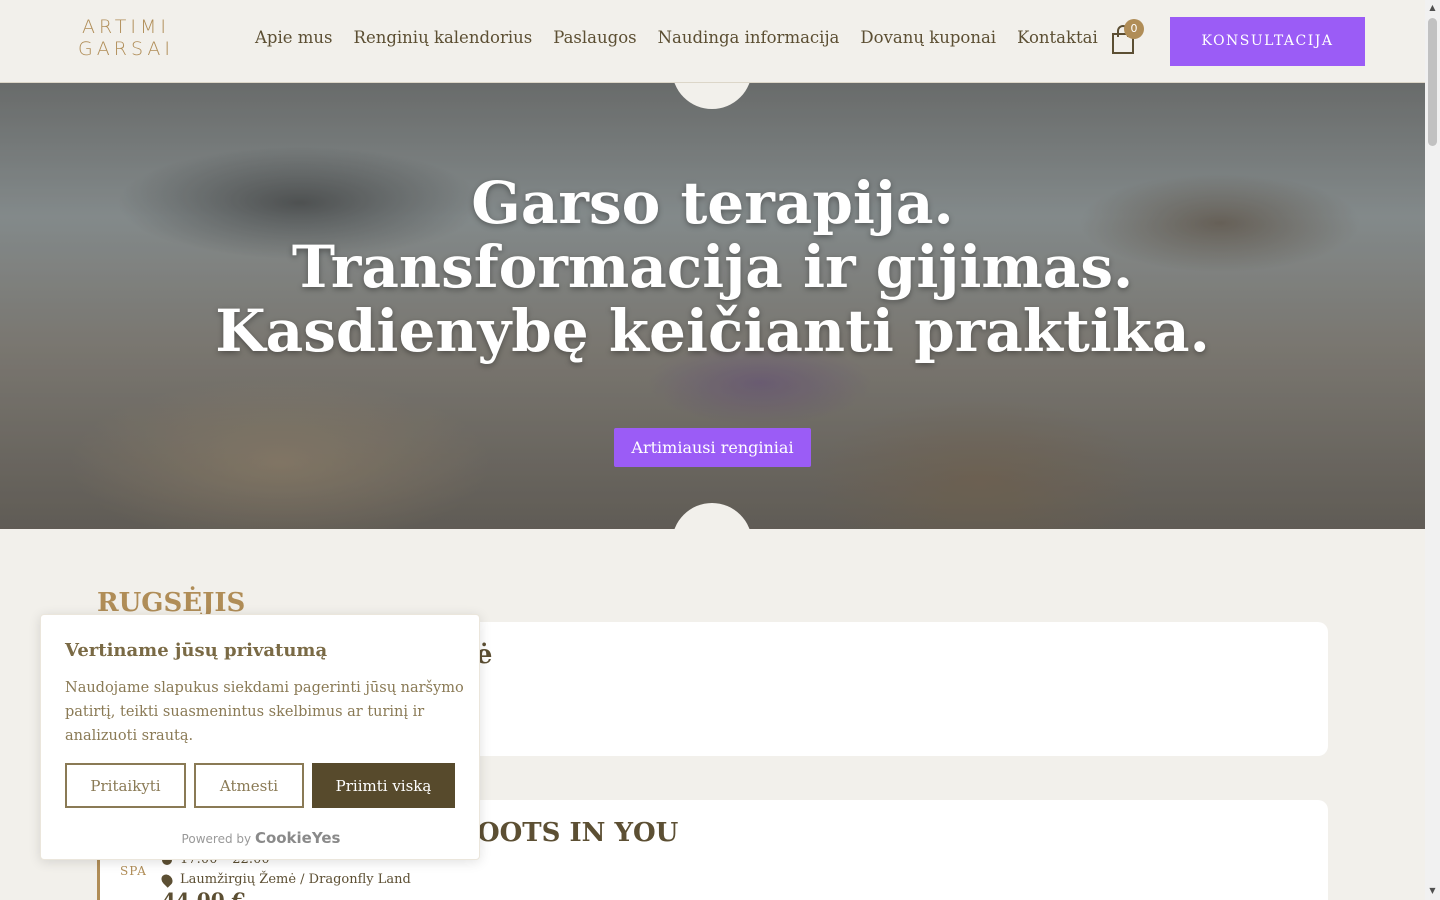 The height and width of the screenshot is (900, 1440). What do you see at coordinates (204, 894) in the screenshot?
I see `event-price: 44.00 €` at bounding box center [204, 894].